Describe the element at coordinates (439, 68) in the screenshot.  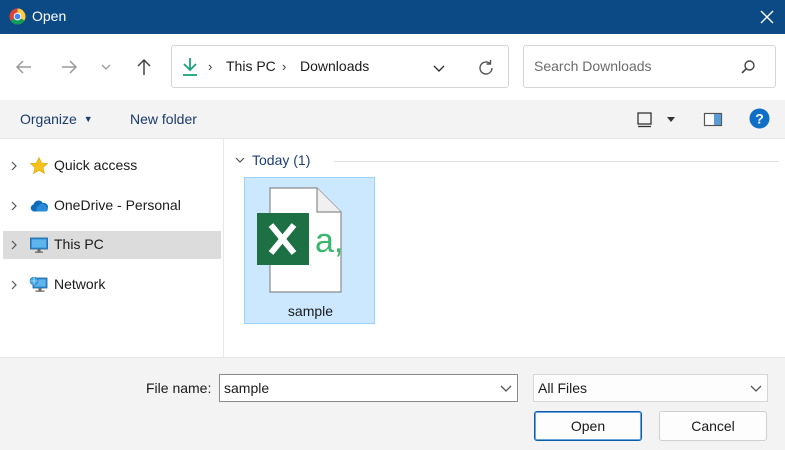
I see `address-dropdown-chevron-icon` at that location.